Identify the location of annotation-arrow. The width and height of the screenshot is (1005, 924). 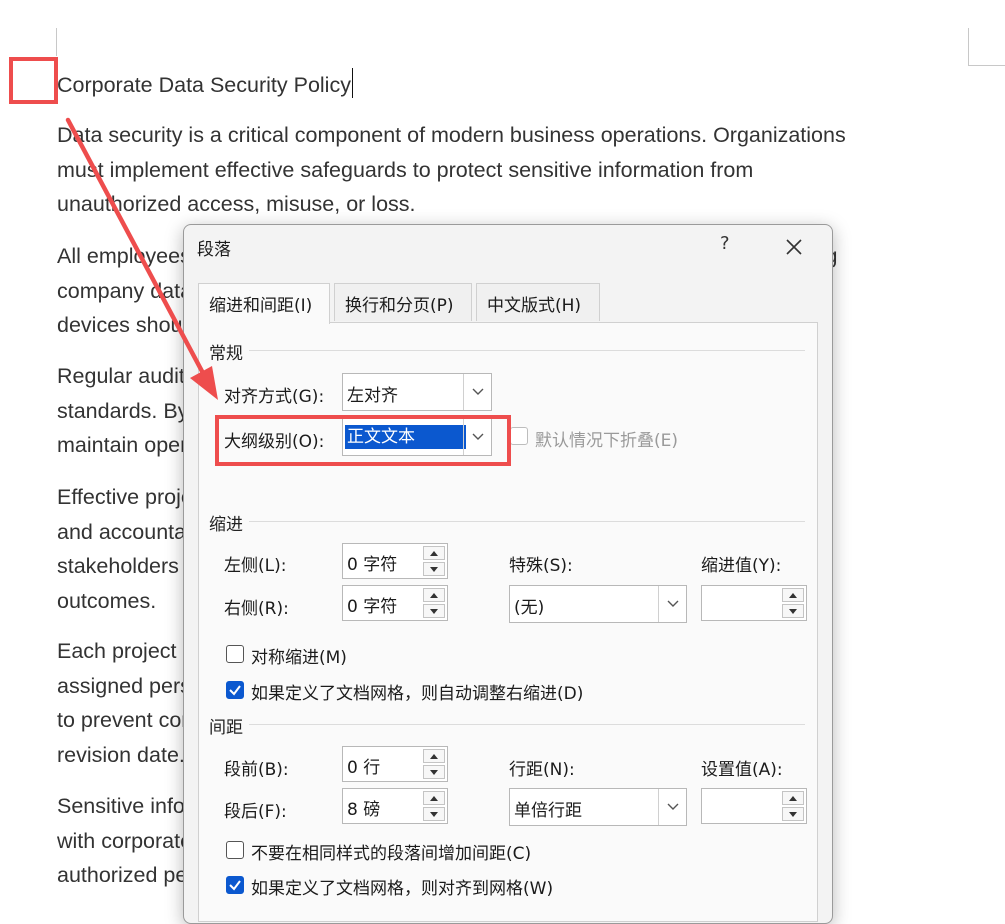
(141, 258).